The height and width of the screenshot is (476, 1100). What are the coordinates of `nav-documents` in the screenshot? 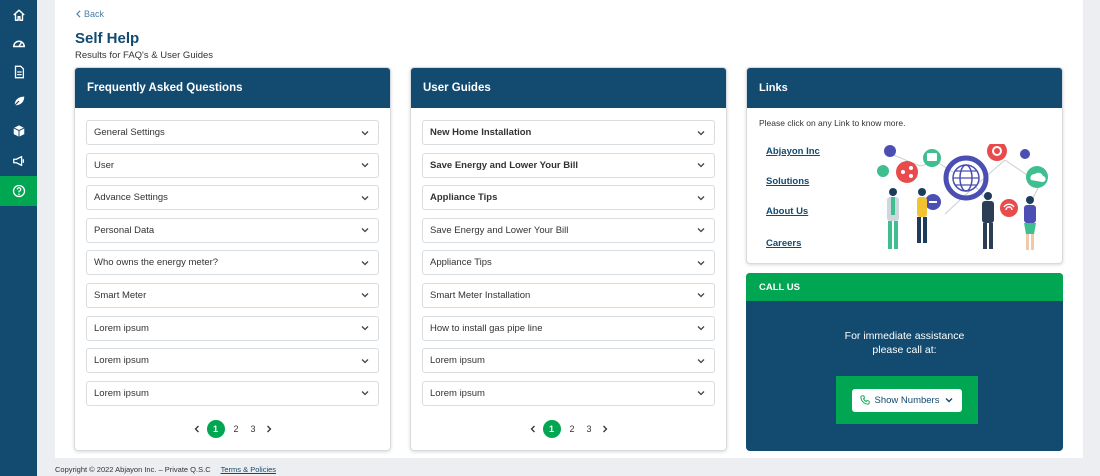 It's located at (18, 72).